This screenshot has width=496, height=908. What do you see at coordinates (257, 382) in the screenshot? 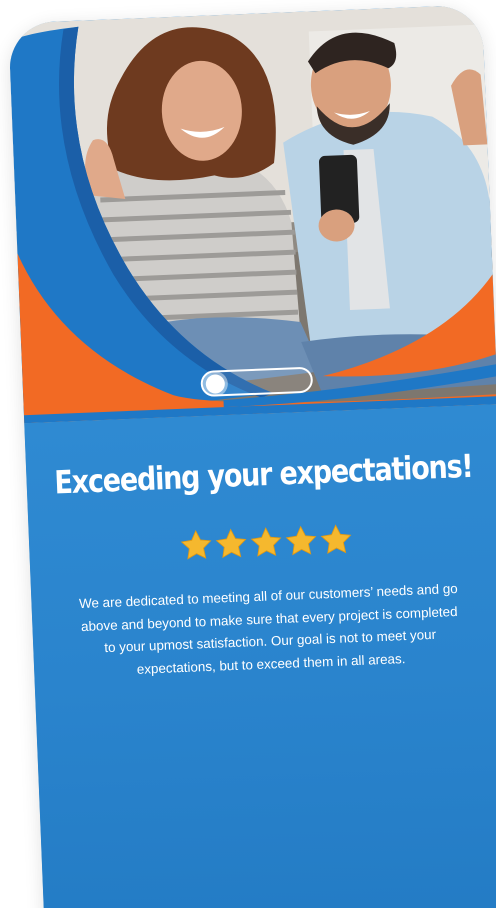
I see `slider-toggle` at bounding box center [257, 382].